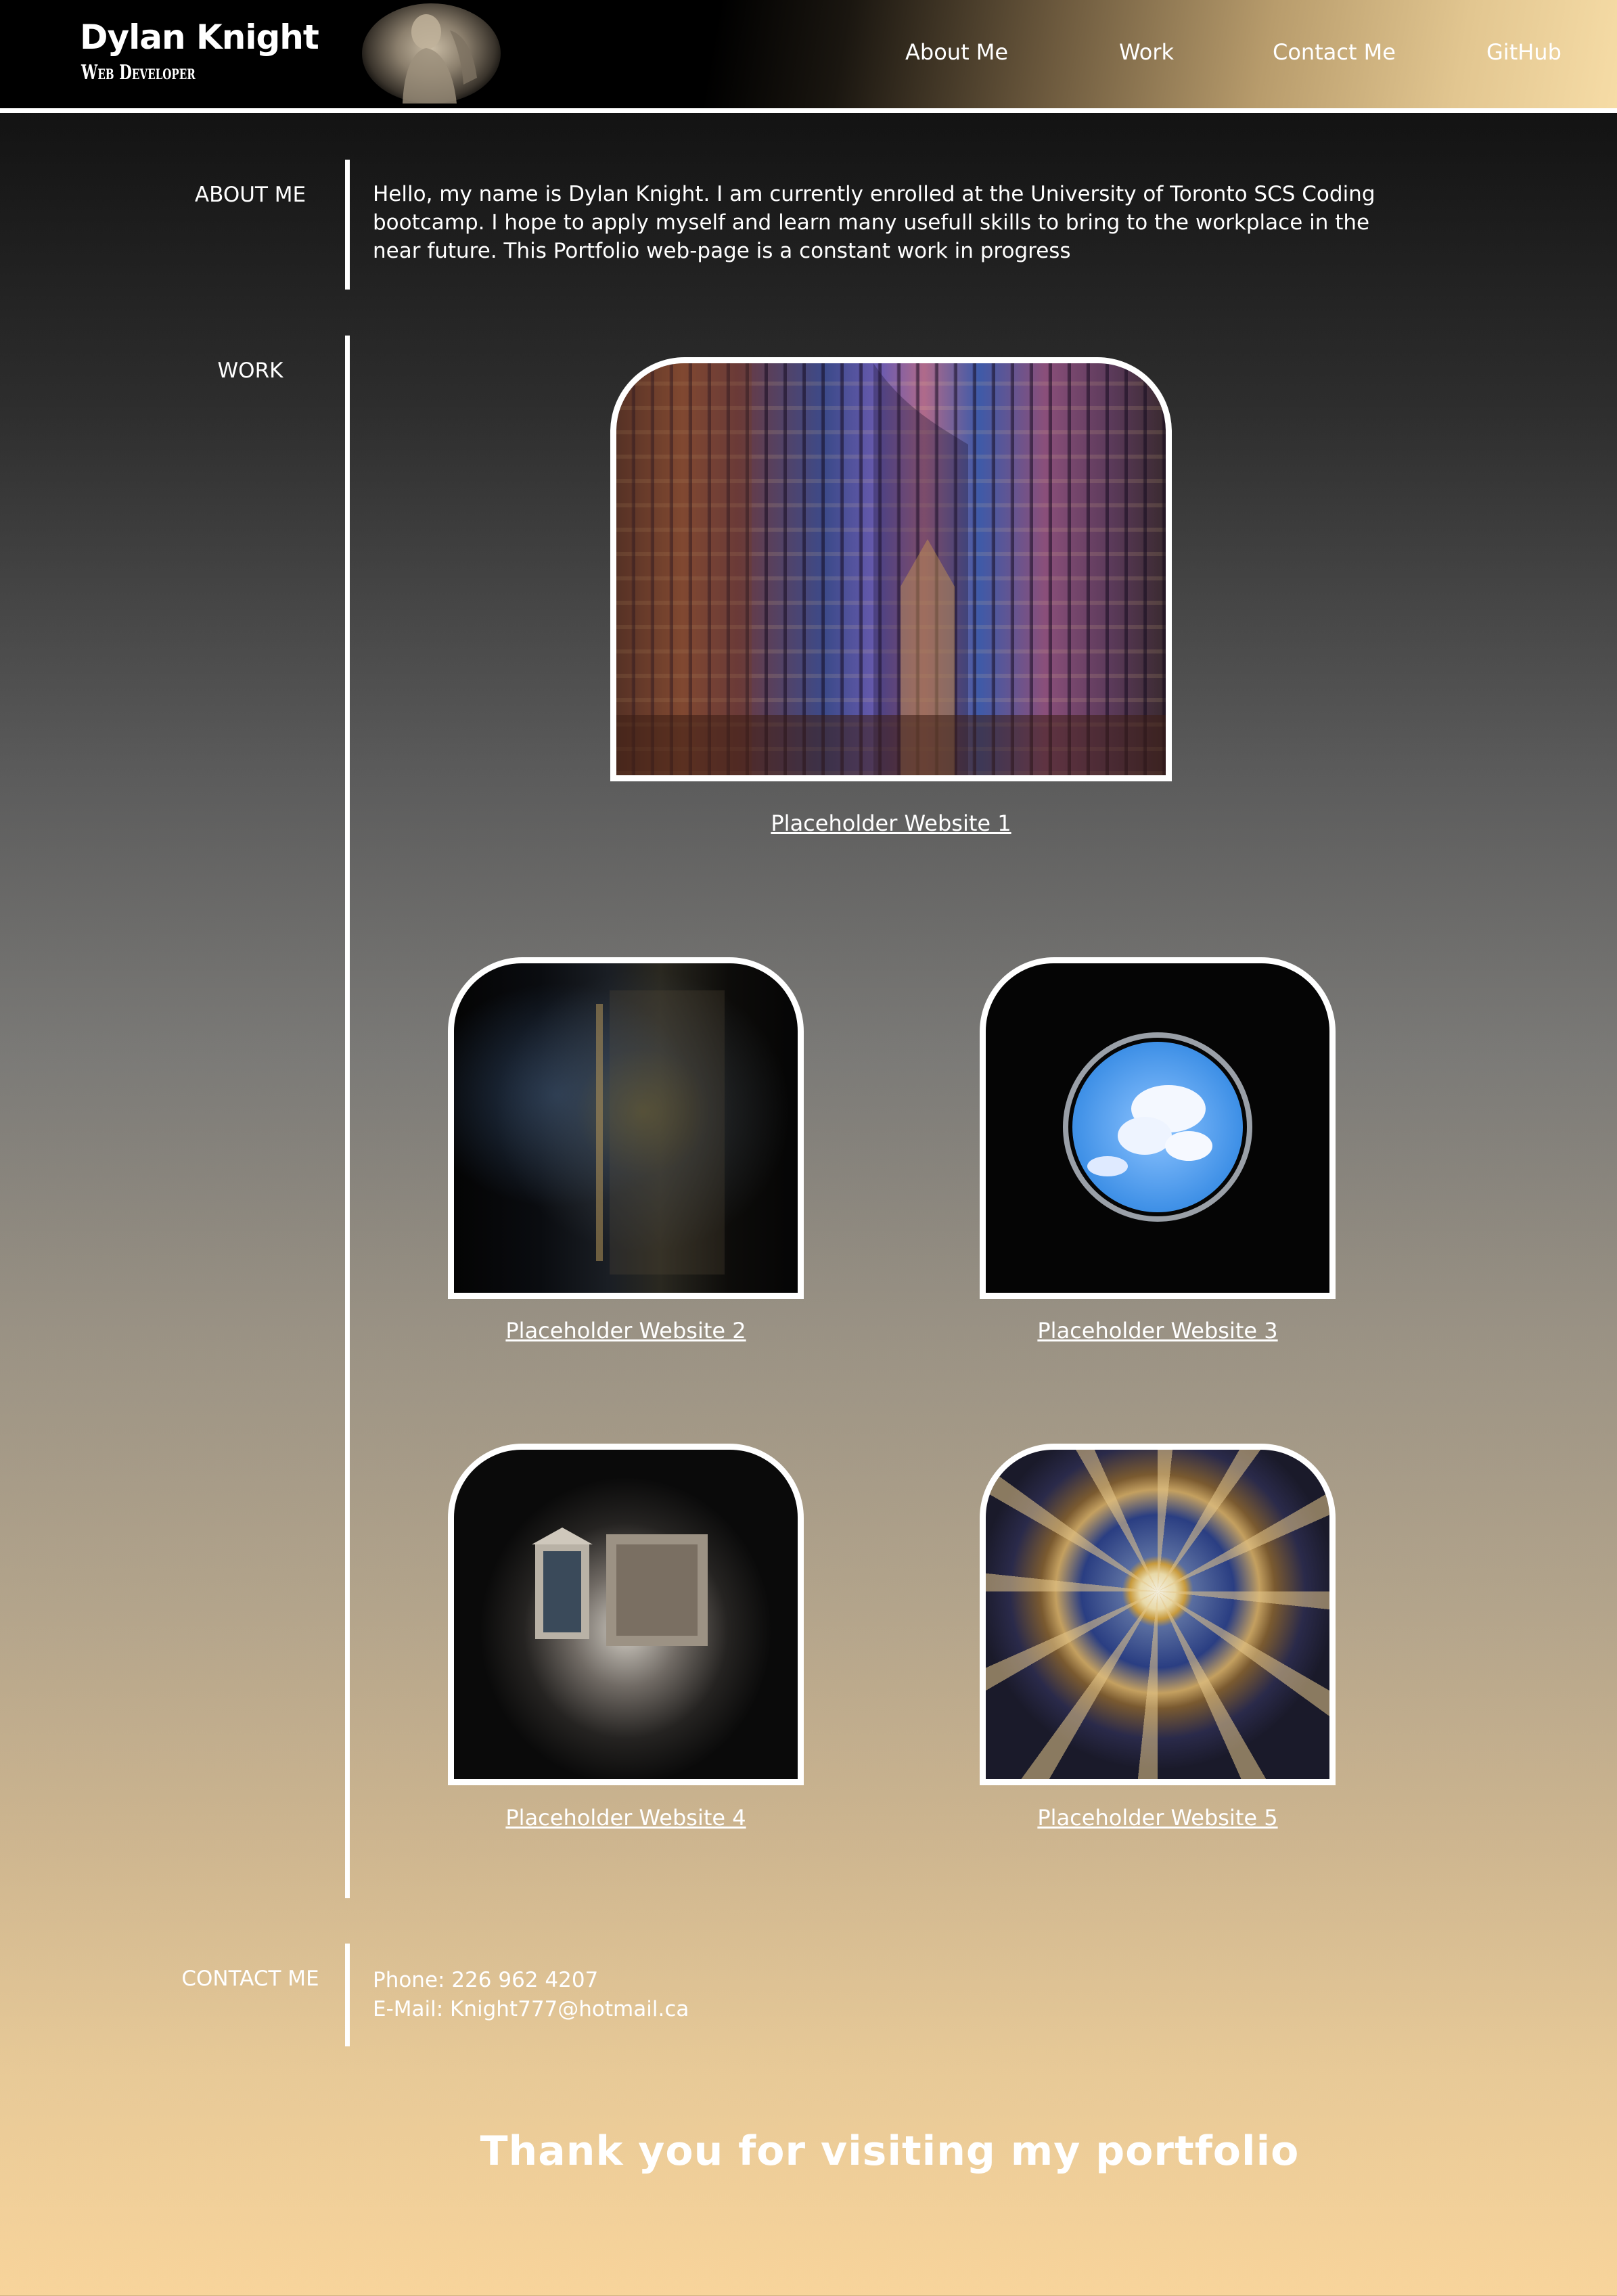 The width and height of the screenshot is (1617, 2296). I want to click on sky-oculus-image, so click(1158, 1128).